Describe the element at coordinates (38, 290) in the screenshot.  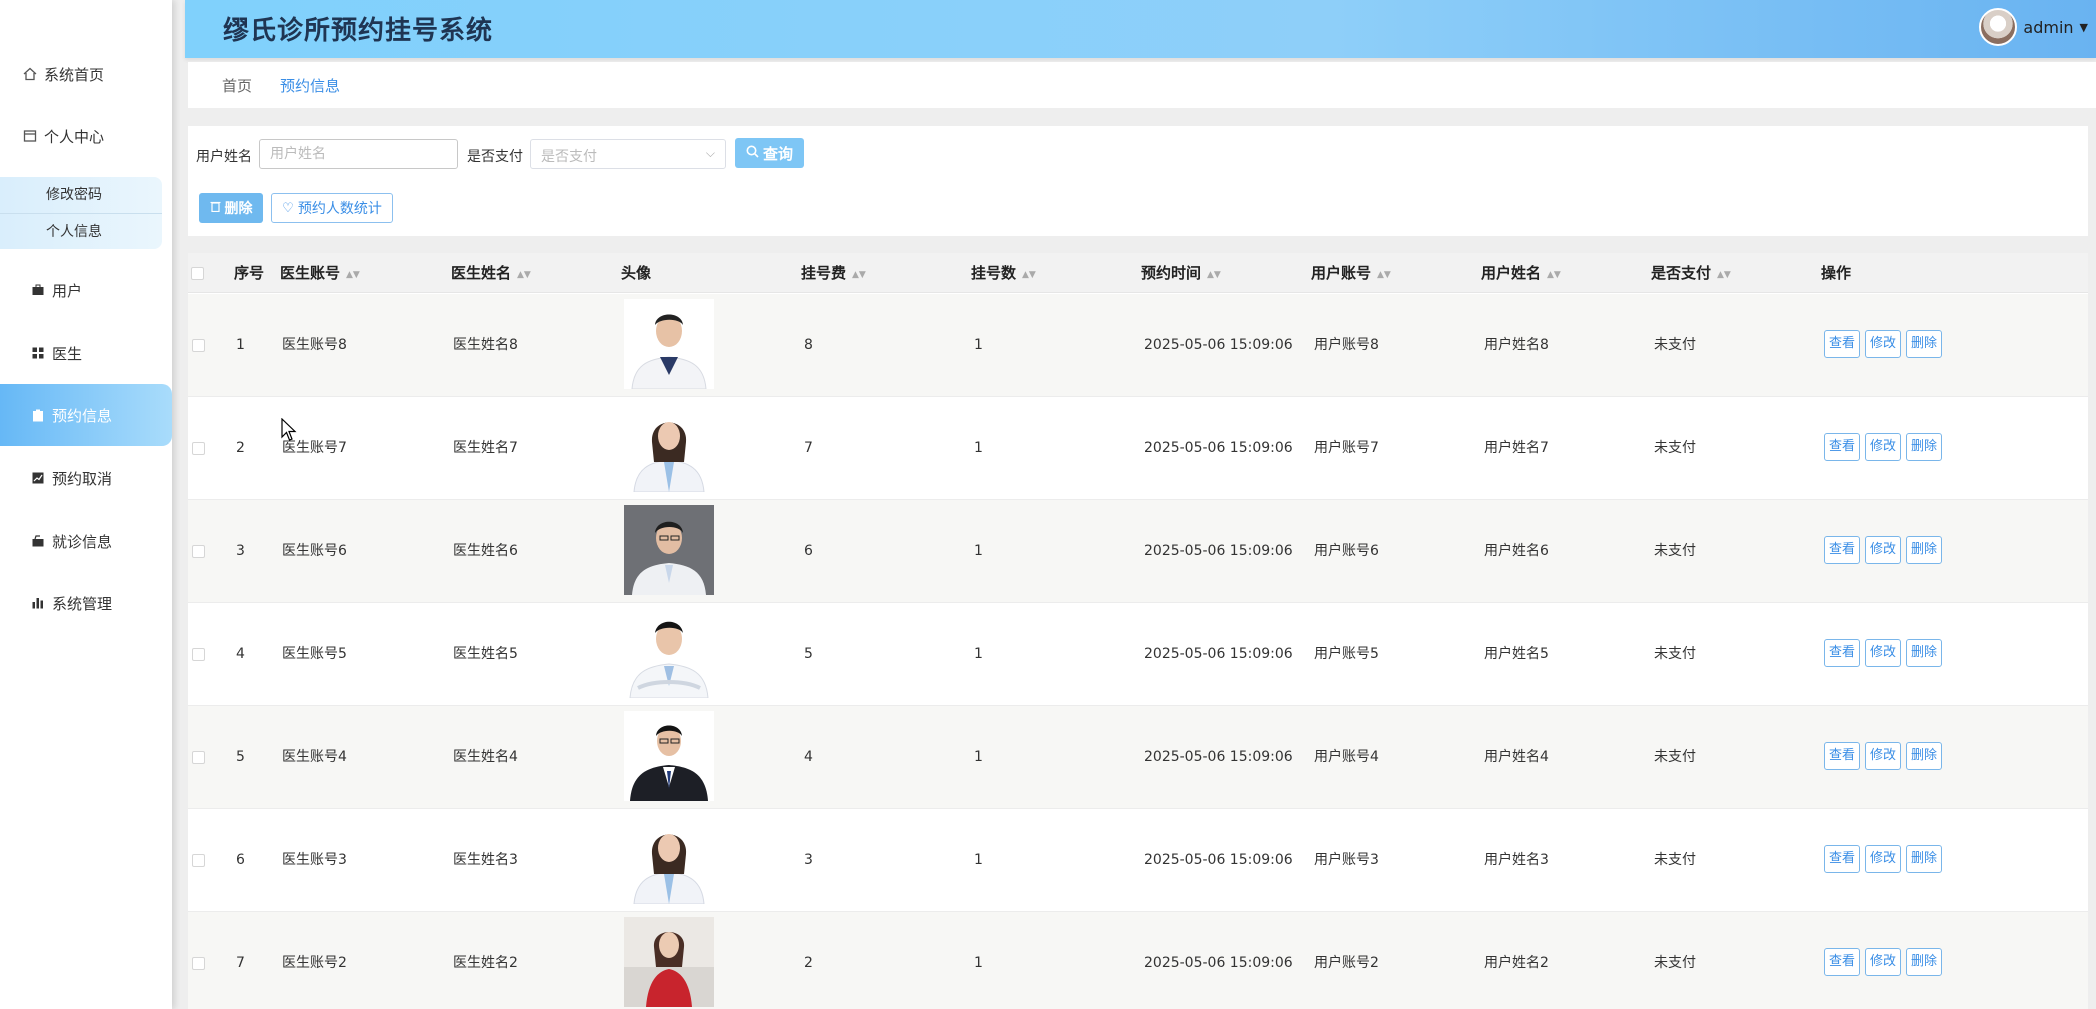
I see `briefcase-icon` at that location.